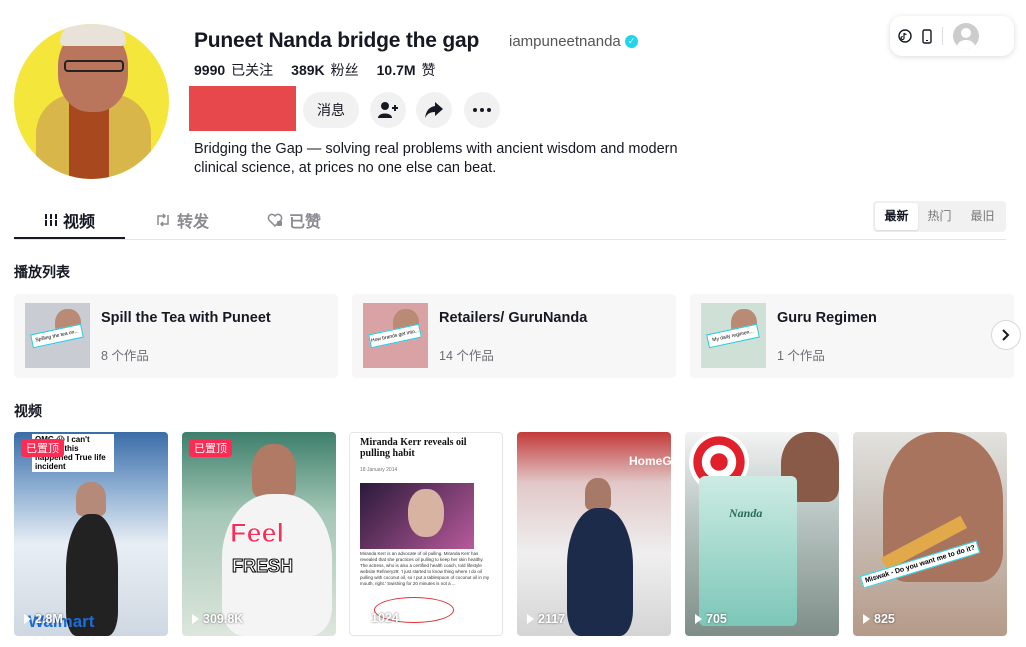 The image size is (1026, 647). What do you see at coordinates (513, 318) in the screenshot?
I see `playlist-title: Retailers/ GuruNanda` at bounding box center [513, 318].